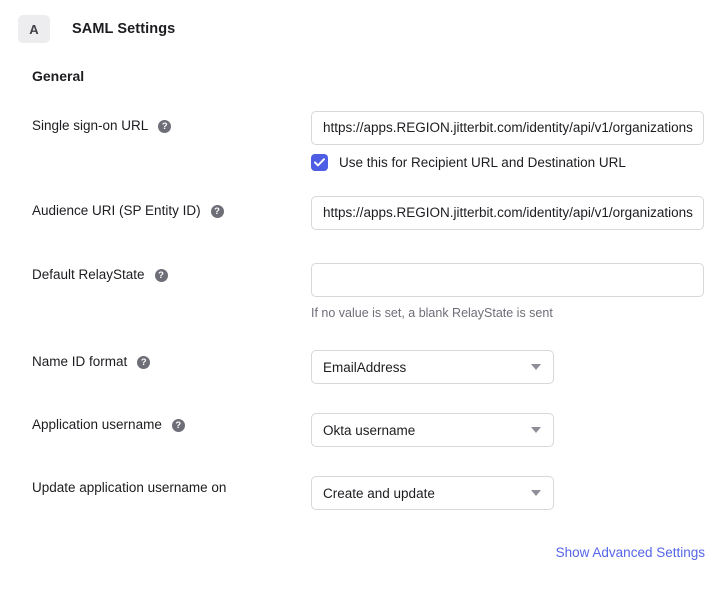 Image resolution: width=720 pixels, height=595 pixels. I want to click on control-update-application-username-on: Create and update, so click(432, 493).